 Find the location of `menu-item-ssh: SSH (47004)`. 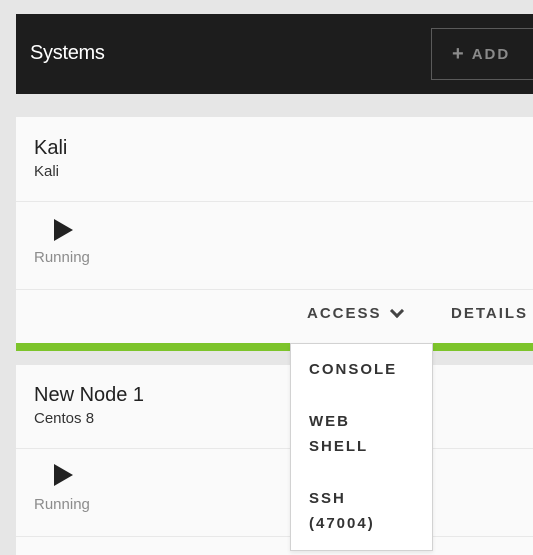

menu-item-ssh: SSH (47004) is located at coordinates (342, 511).